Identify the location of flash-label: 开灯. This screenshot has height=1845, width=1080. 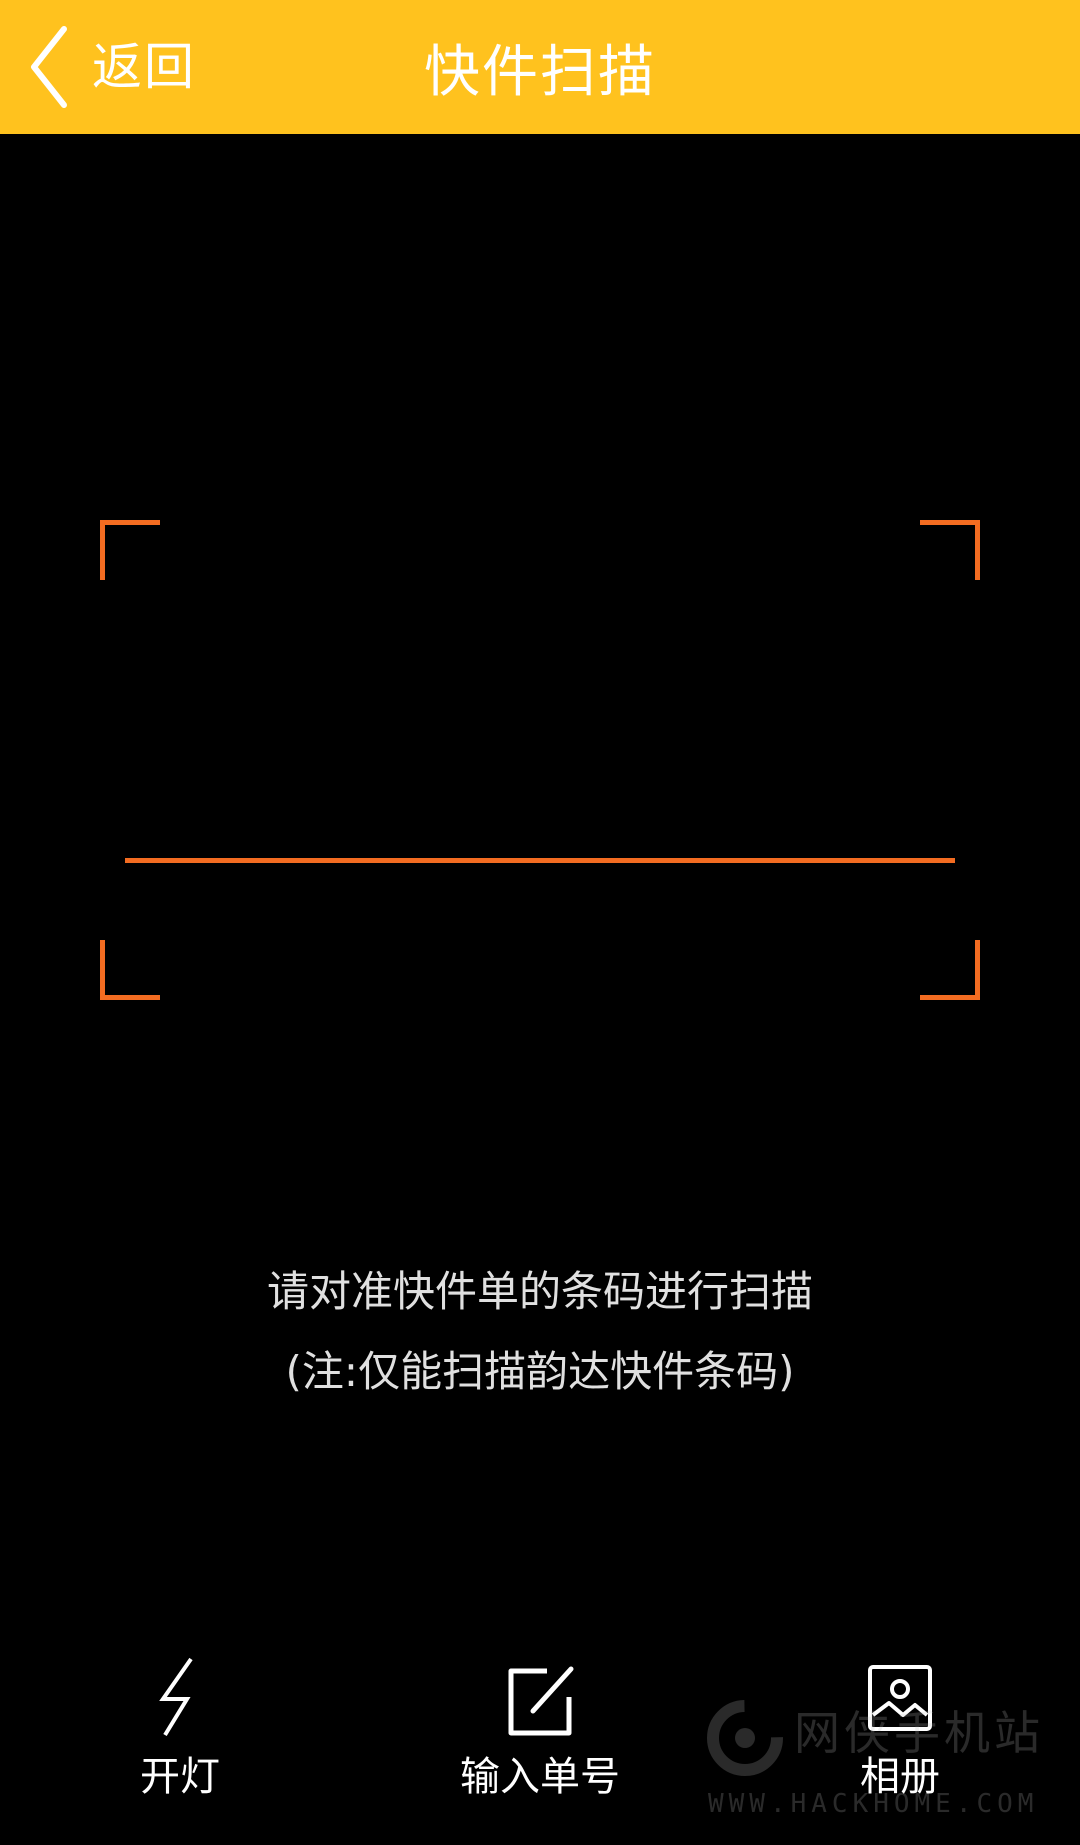
(180, 1777).